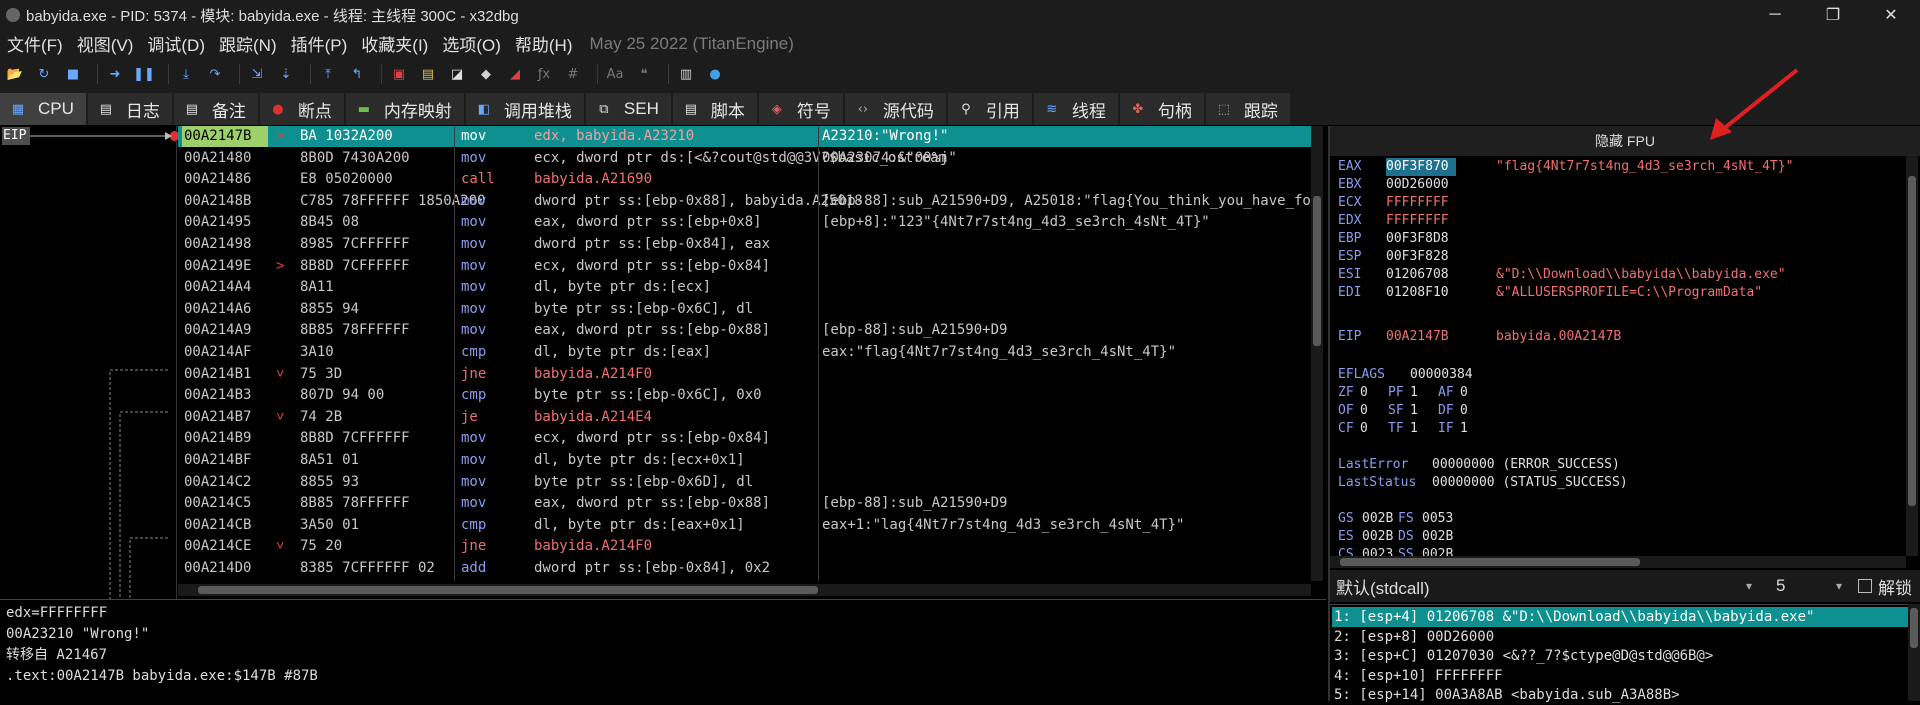 The image size is (1920, 705). I want to click on menu-item: 调试(D), so click(176, 43).